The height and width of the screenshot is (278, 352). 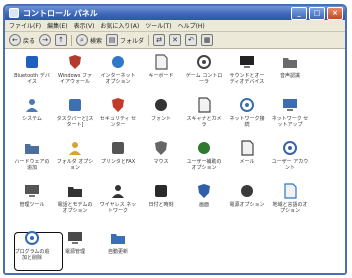 I want to click on control-panel-item-label: 音声認識, so click(x=289, y=76).